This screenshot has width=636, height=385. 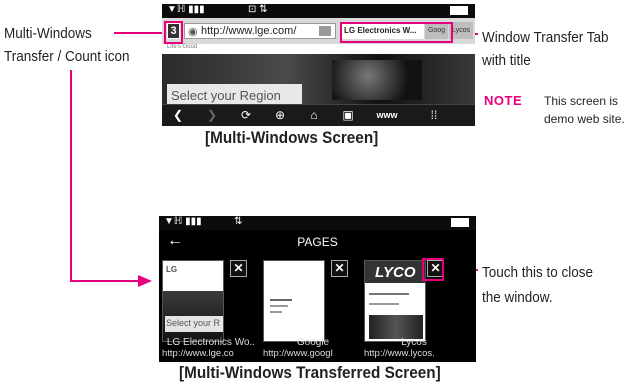 What do you see at coordinates (396, 327) in the screenshot?
I see `lycos-image` at bounding box center [396, 327].